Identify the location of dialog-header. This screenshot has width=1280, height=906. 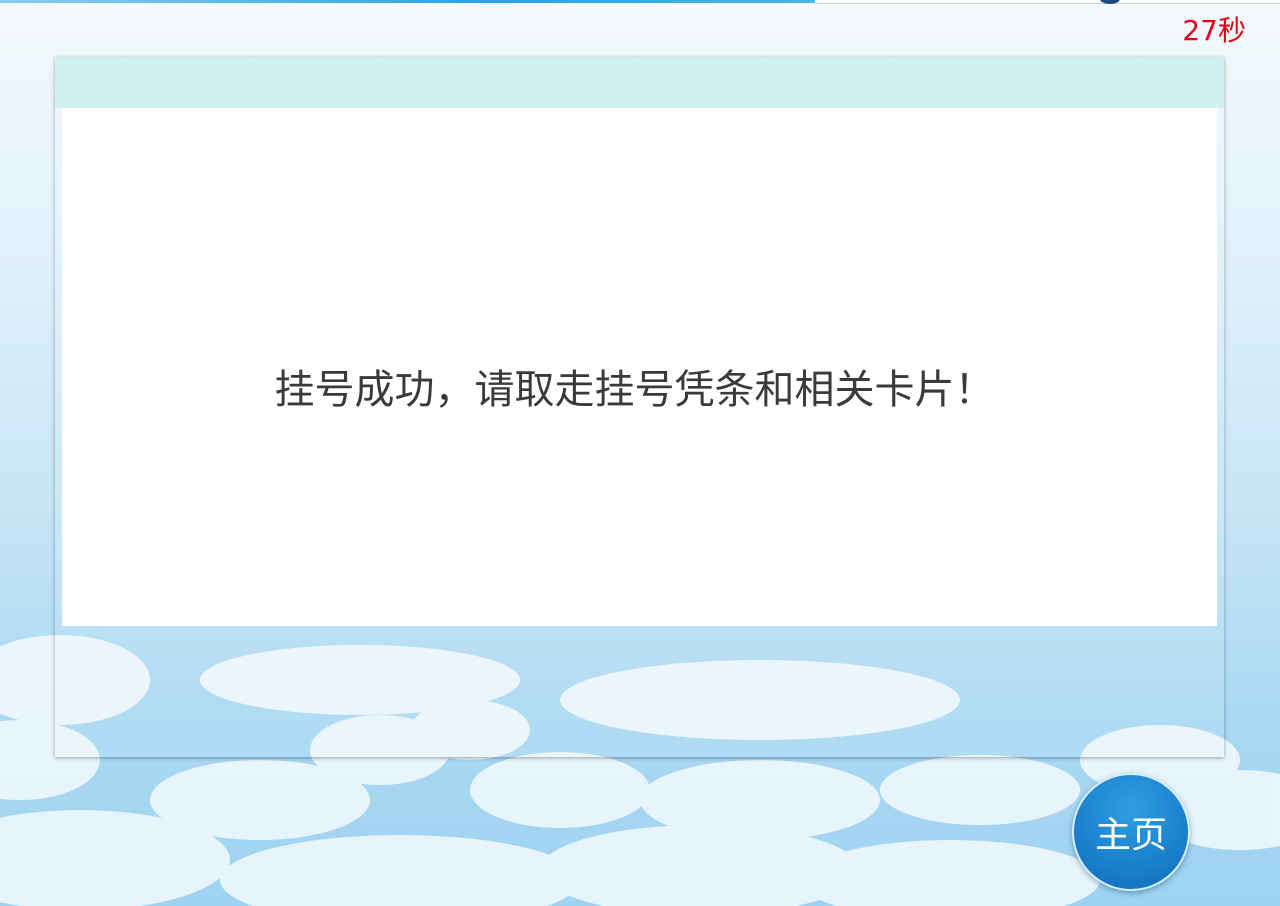
(639, 82).